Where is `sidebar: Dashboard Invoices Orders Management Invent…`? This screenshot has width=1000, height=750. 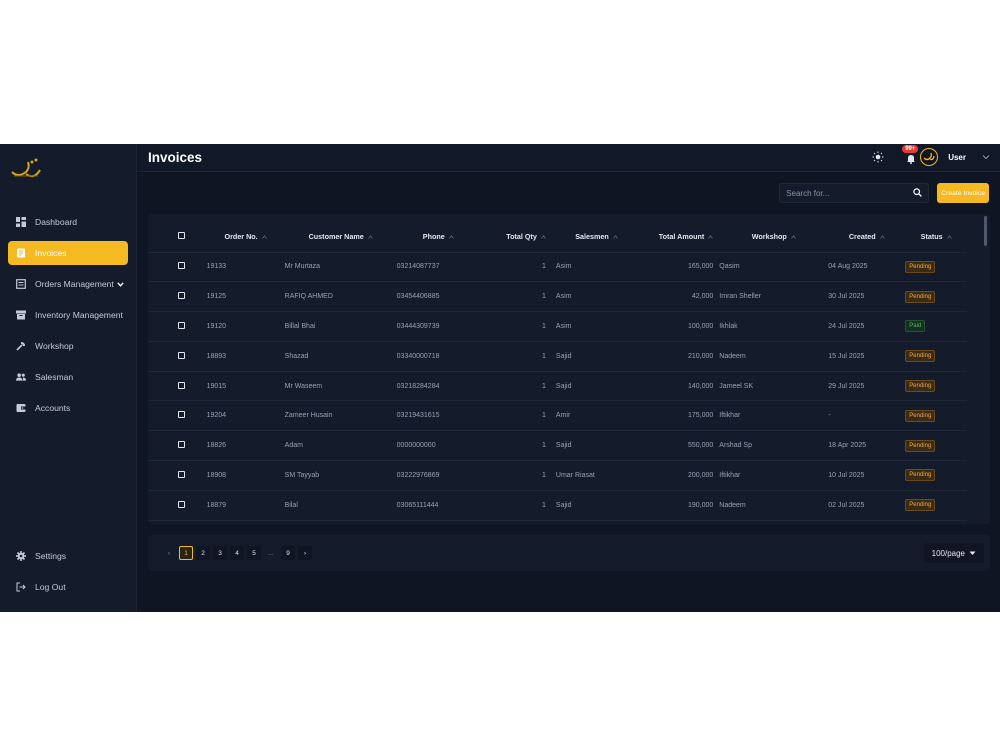
sidebar: Dashboard Invoices Orders Management Invent… is located at coordinates (68, 378).